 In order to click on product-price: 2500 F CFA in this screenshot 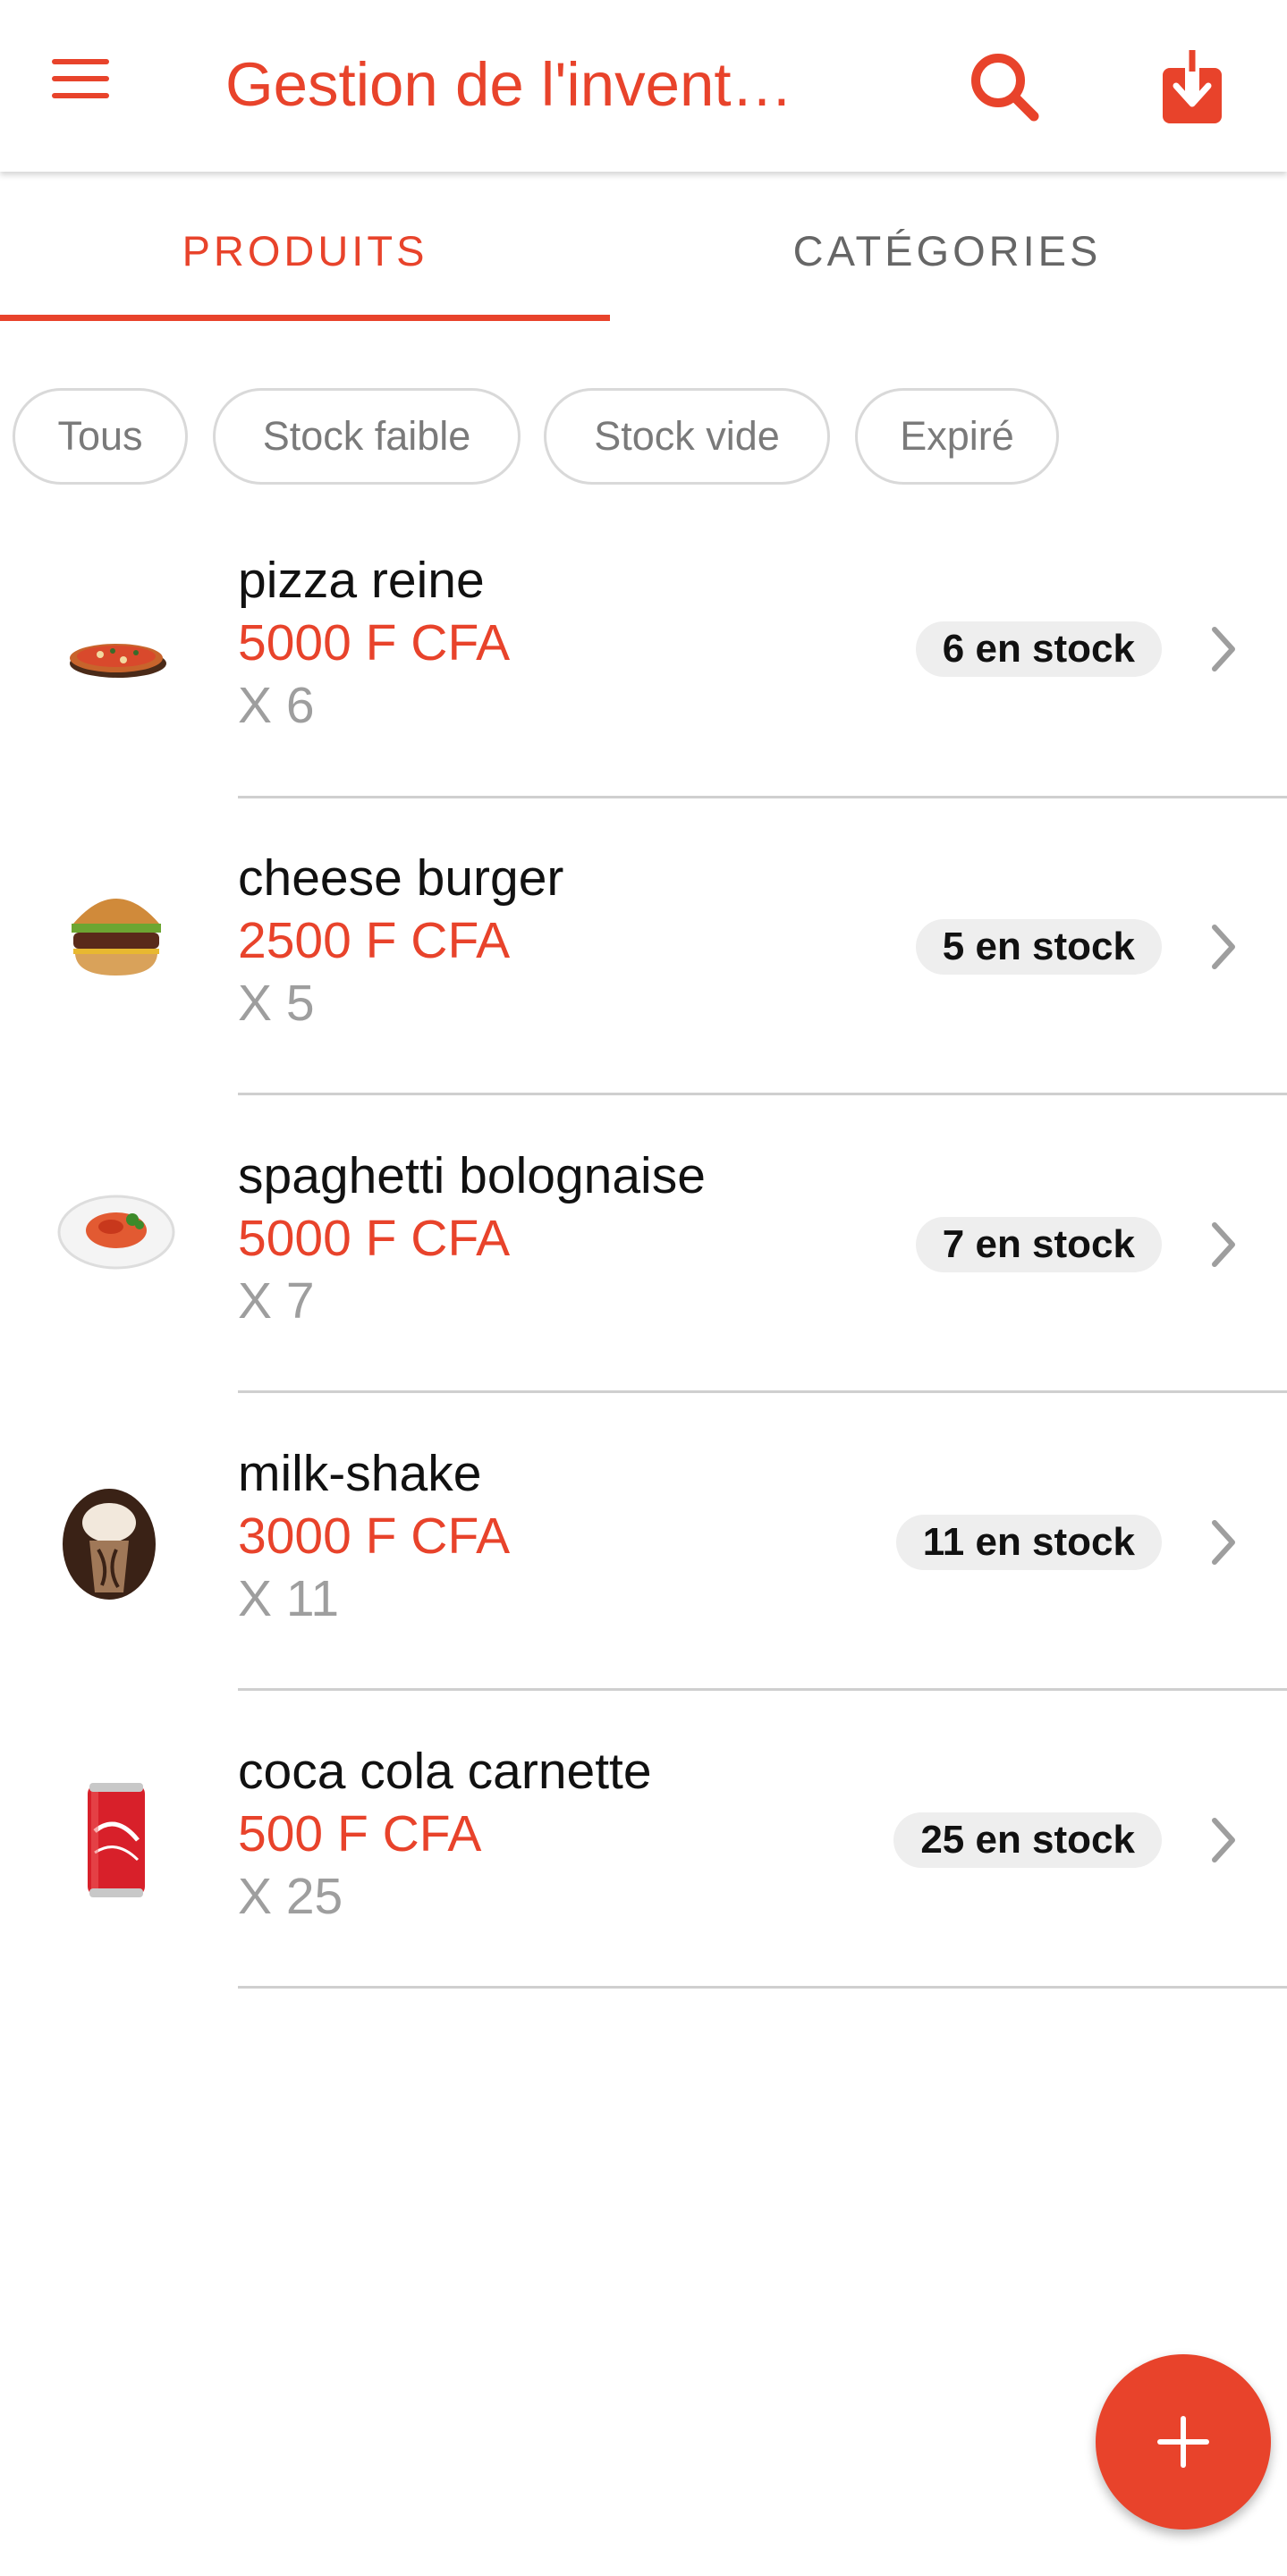, I will do `click(374, 940)`.